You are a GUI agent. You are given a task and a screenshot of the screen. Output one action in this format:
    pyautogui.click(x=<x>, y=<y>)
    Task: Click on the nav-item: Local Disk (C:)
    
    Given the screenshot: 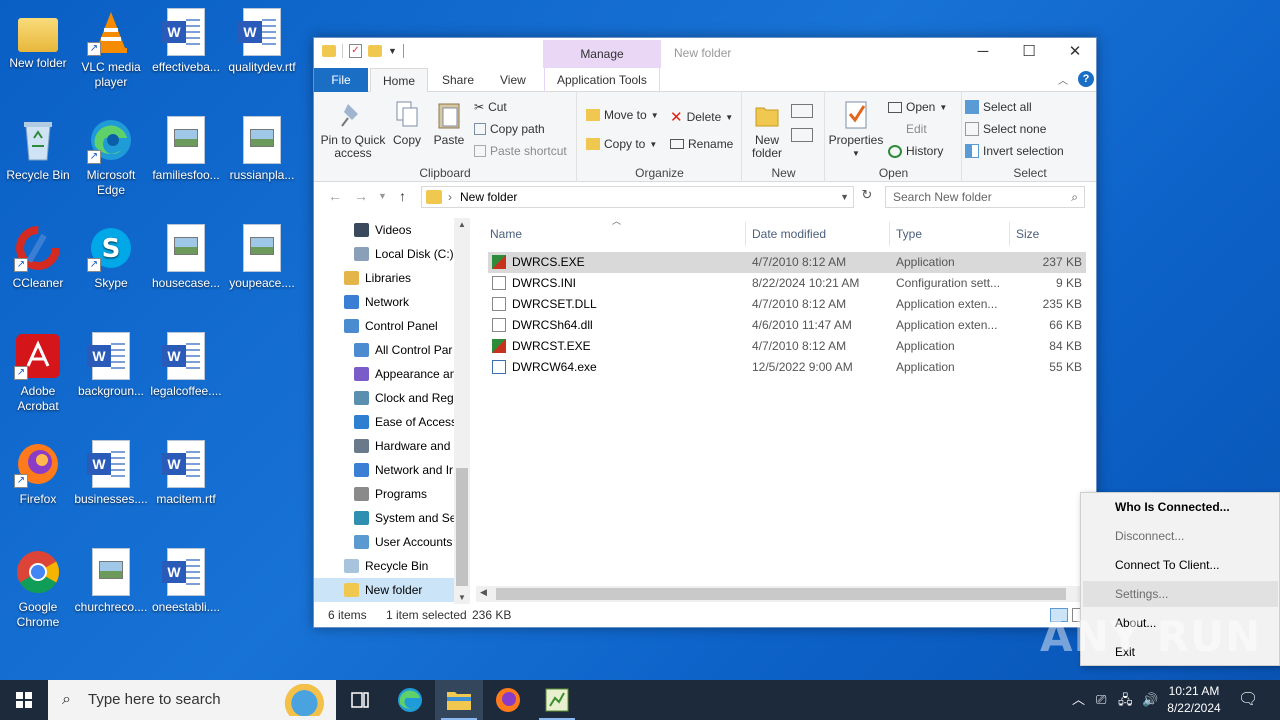 What is the action you would take?
    pyautogui.click(x=384, y=254)
    